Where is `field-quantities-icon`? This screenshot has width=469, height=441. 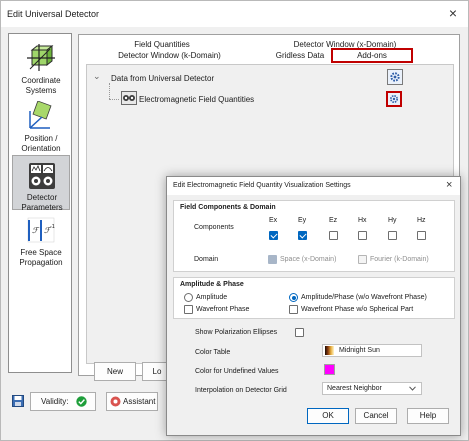
field-quantities-icon is located at coordinates (129, 98).